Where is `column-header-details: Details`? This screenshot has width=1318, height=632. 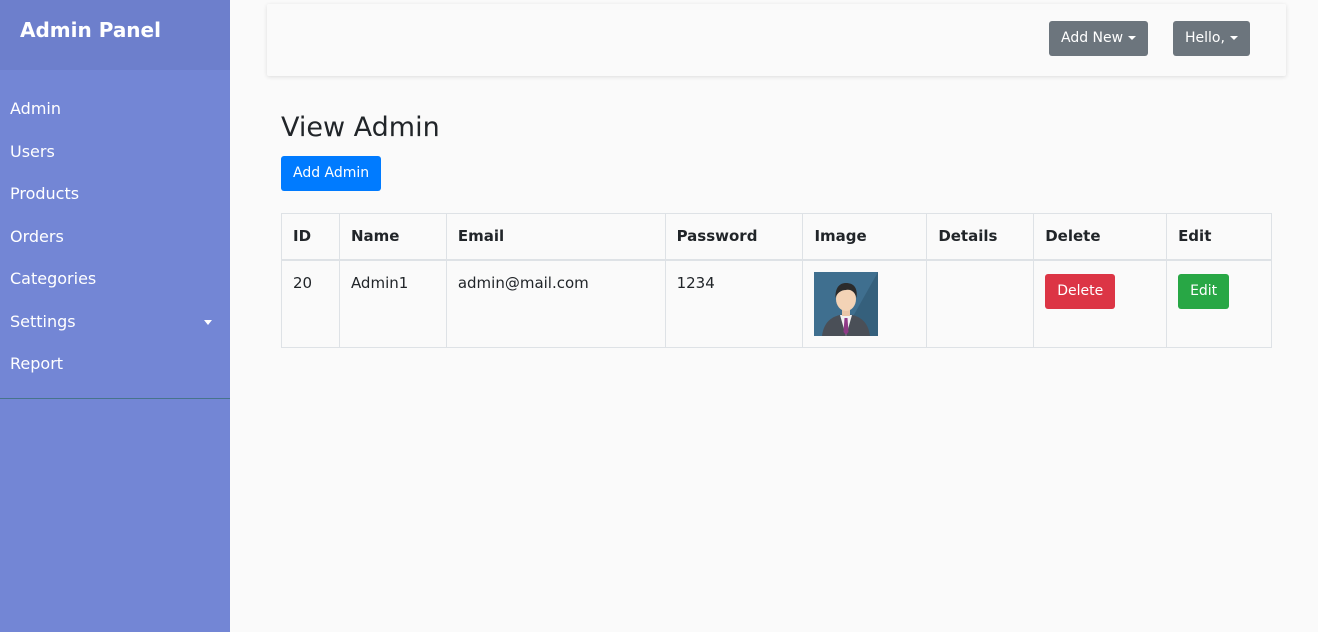 column-header-details: Details is located at coordinates (980, 237).